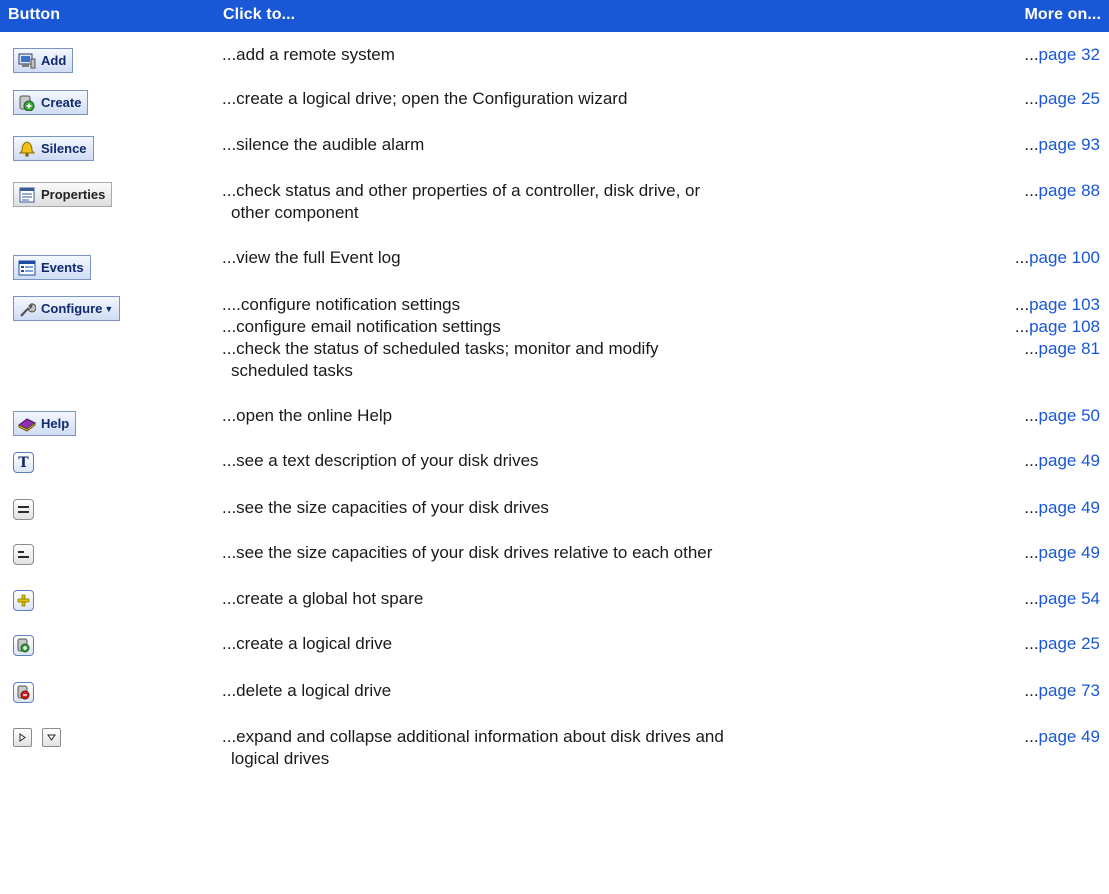  I want to click on row-description: ...create a global hot spare, so click(323, 598).